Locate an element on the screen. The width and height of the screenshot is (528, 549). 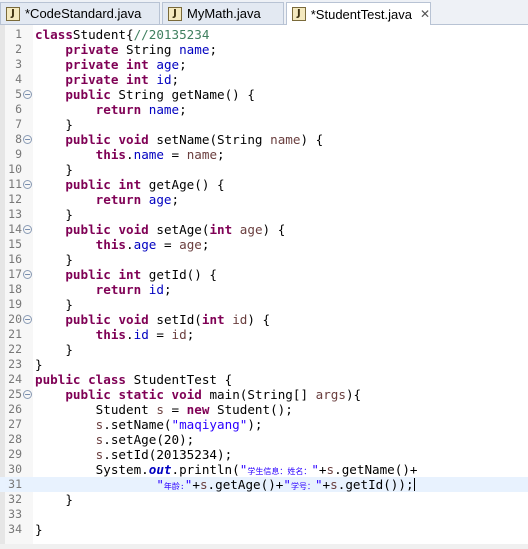
code-line: 2 private String name; is located at coordinates (264, 49).